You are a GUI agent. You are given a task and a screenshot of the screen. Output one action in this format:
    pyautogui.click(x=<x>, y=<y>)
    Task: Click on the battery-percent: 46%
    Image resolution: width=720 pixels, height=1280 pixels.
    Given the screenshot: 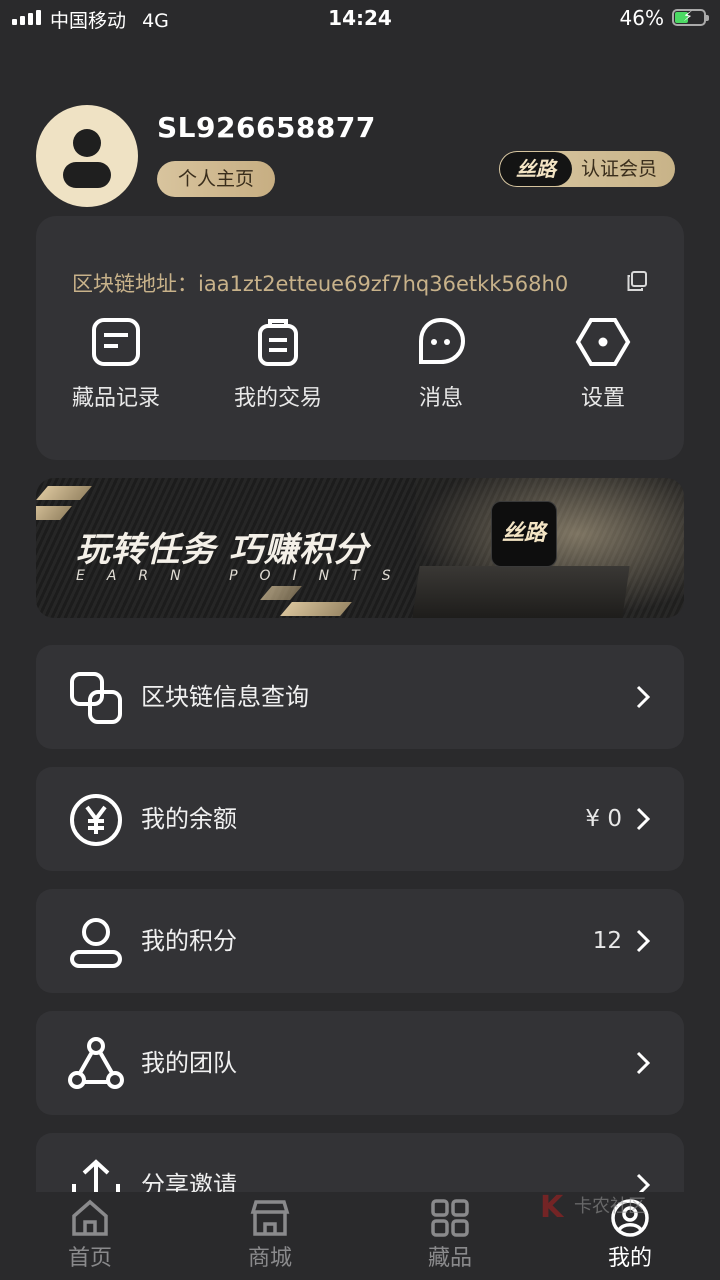 What is the action you would take?
    pyautogui.click(x=641, y=18)
    